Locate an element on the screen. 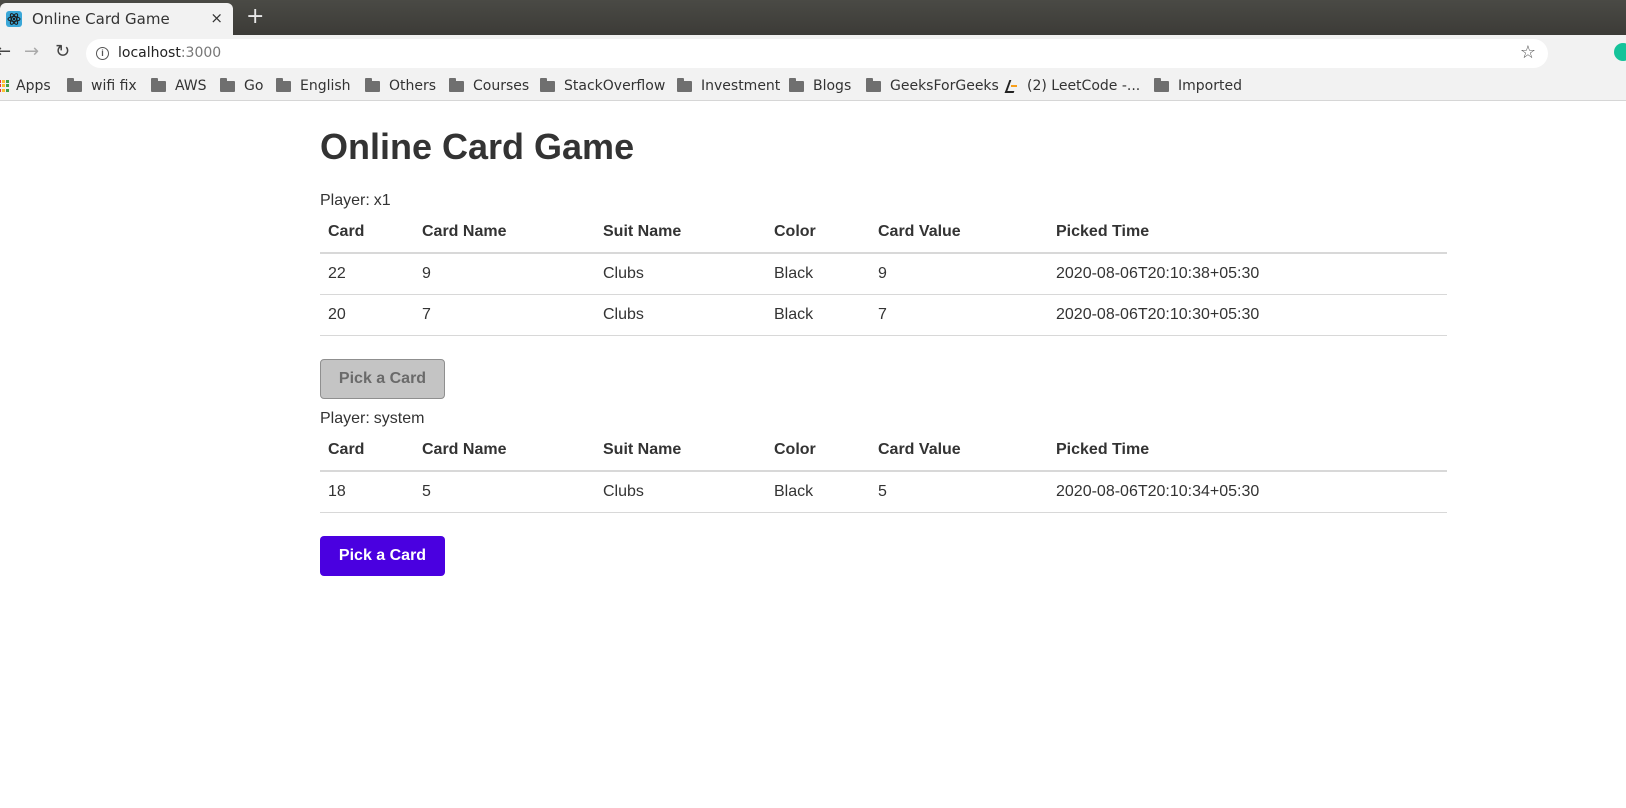 Image resolution: width=1626 pixels, height=808 pixels. close-tab-icon: × is located at coordinates (216, 18).